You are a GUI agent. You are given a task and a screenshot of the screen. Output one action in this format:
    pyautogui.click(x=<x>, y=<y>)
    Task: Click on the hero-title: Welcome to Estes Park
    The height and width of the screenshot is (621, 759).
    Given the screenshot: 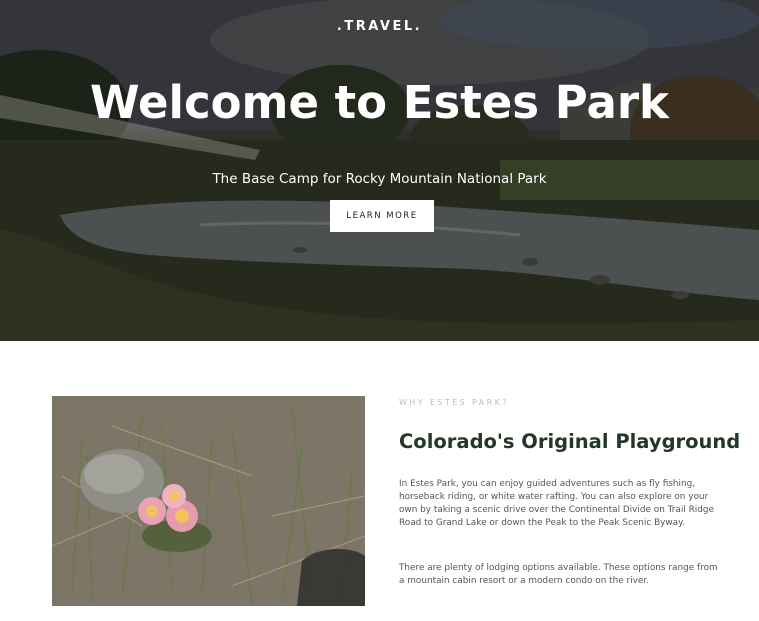 What is the action you would take?
    pyautogui.click(x=379, y=102)
    